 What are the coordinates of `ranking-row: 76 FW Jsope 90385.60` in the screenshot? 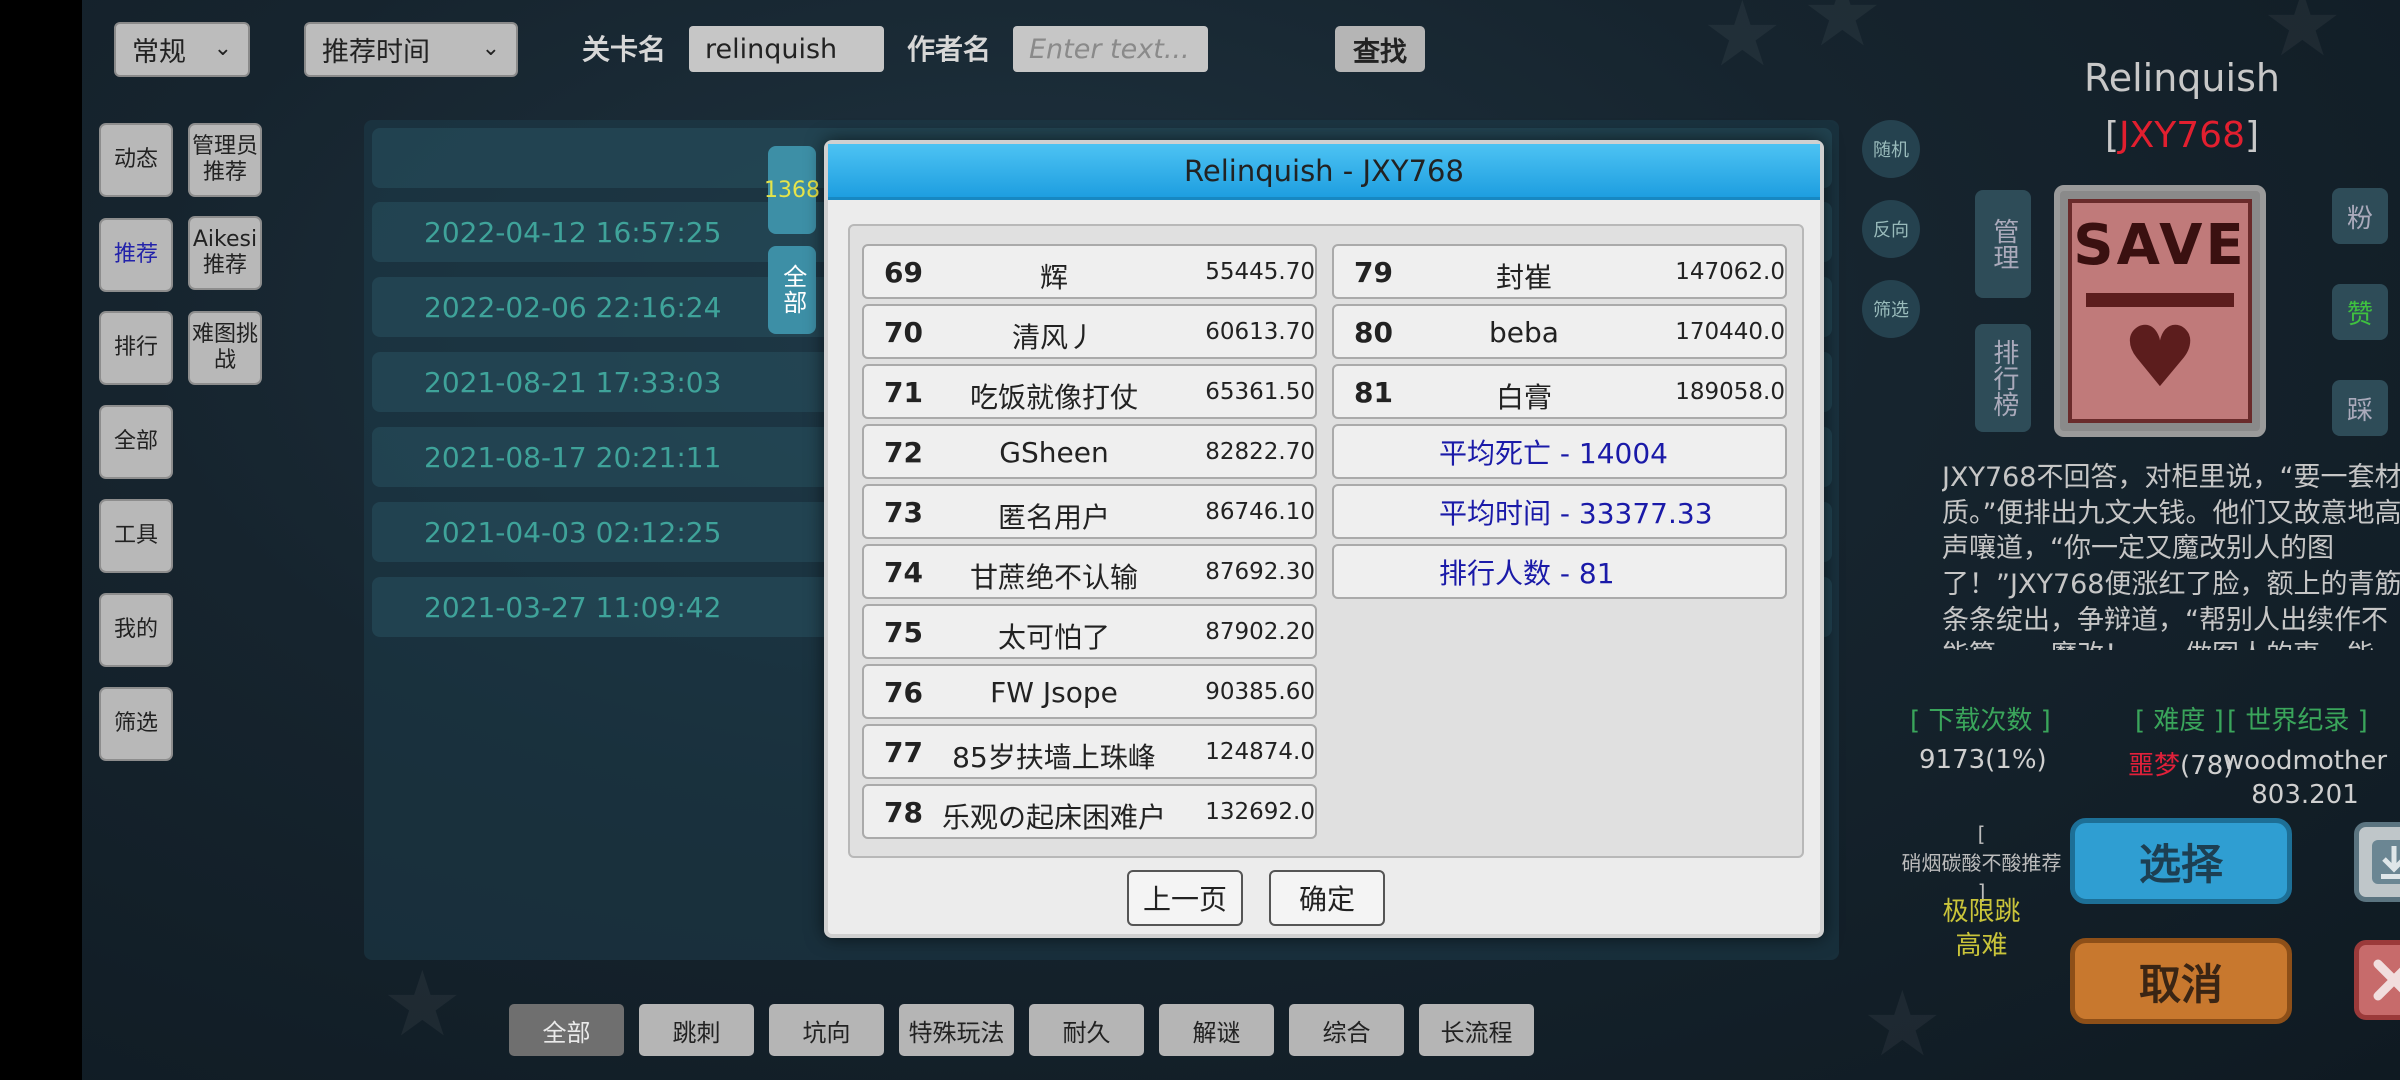 It's located at (1089, 691).